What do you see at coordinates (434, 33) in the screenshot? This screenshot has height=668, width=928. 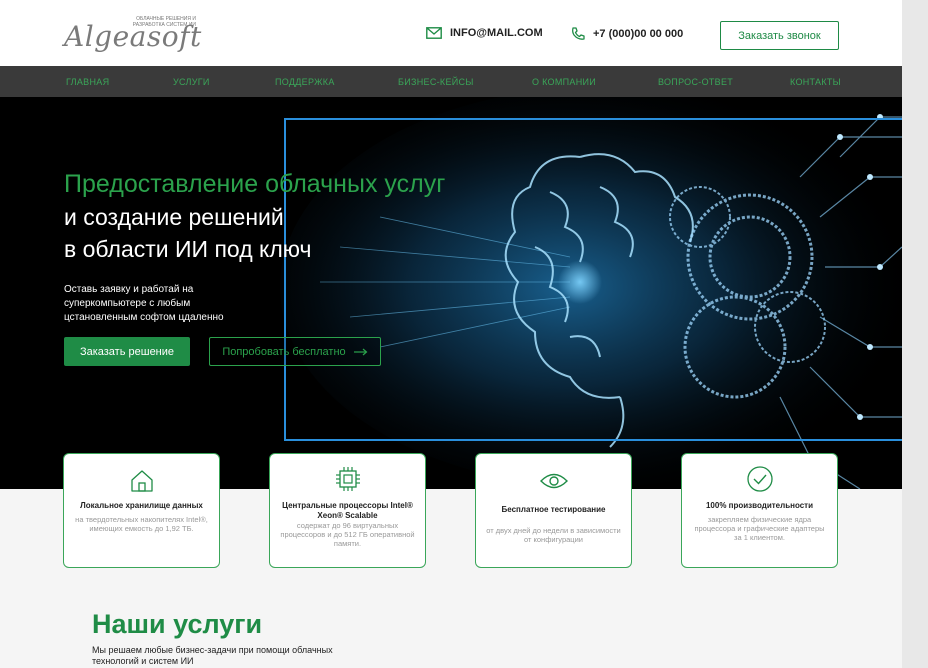 I see `mail-icon` at bounding box center [434, 33].